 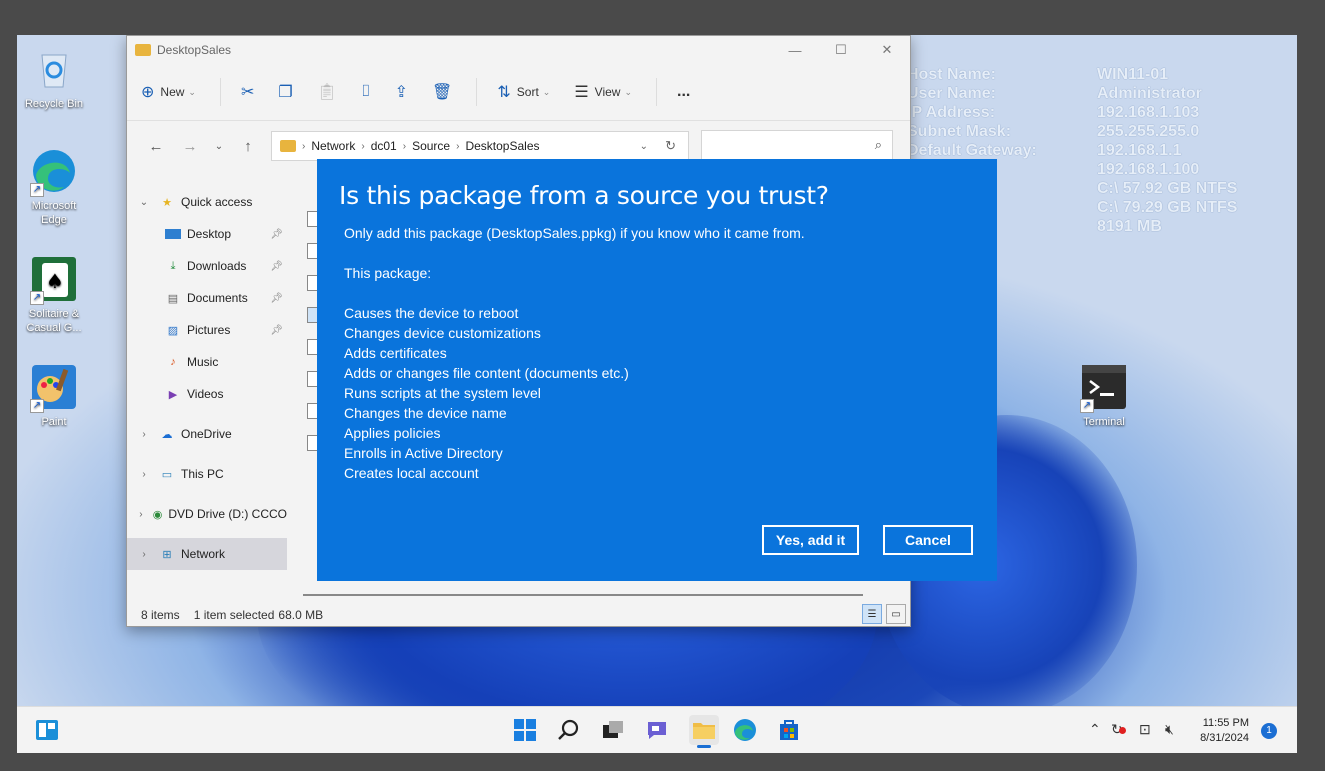 I want to click on bginfo-value: C:\ 79.29 GB NTFS, so click(x=1167, y=207).